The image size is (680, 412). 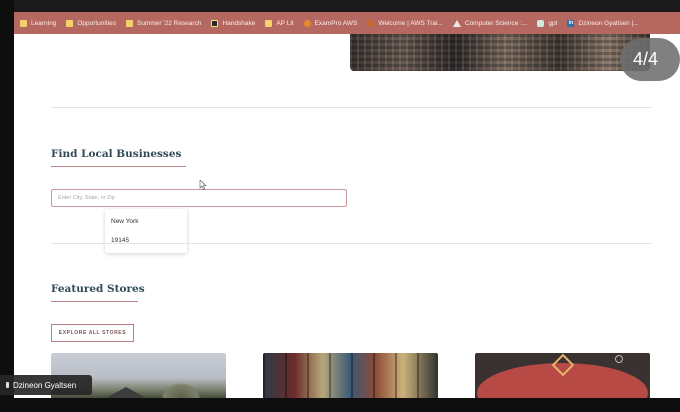 I want to click on linkedin-icon: in, so click(x=571, y=23).